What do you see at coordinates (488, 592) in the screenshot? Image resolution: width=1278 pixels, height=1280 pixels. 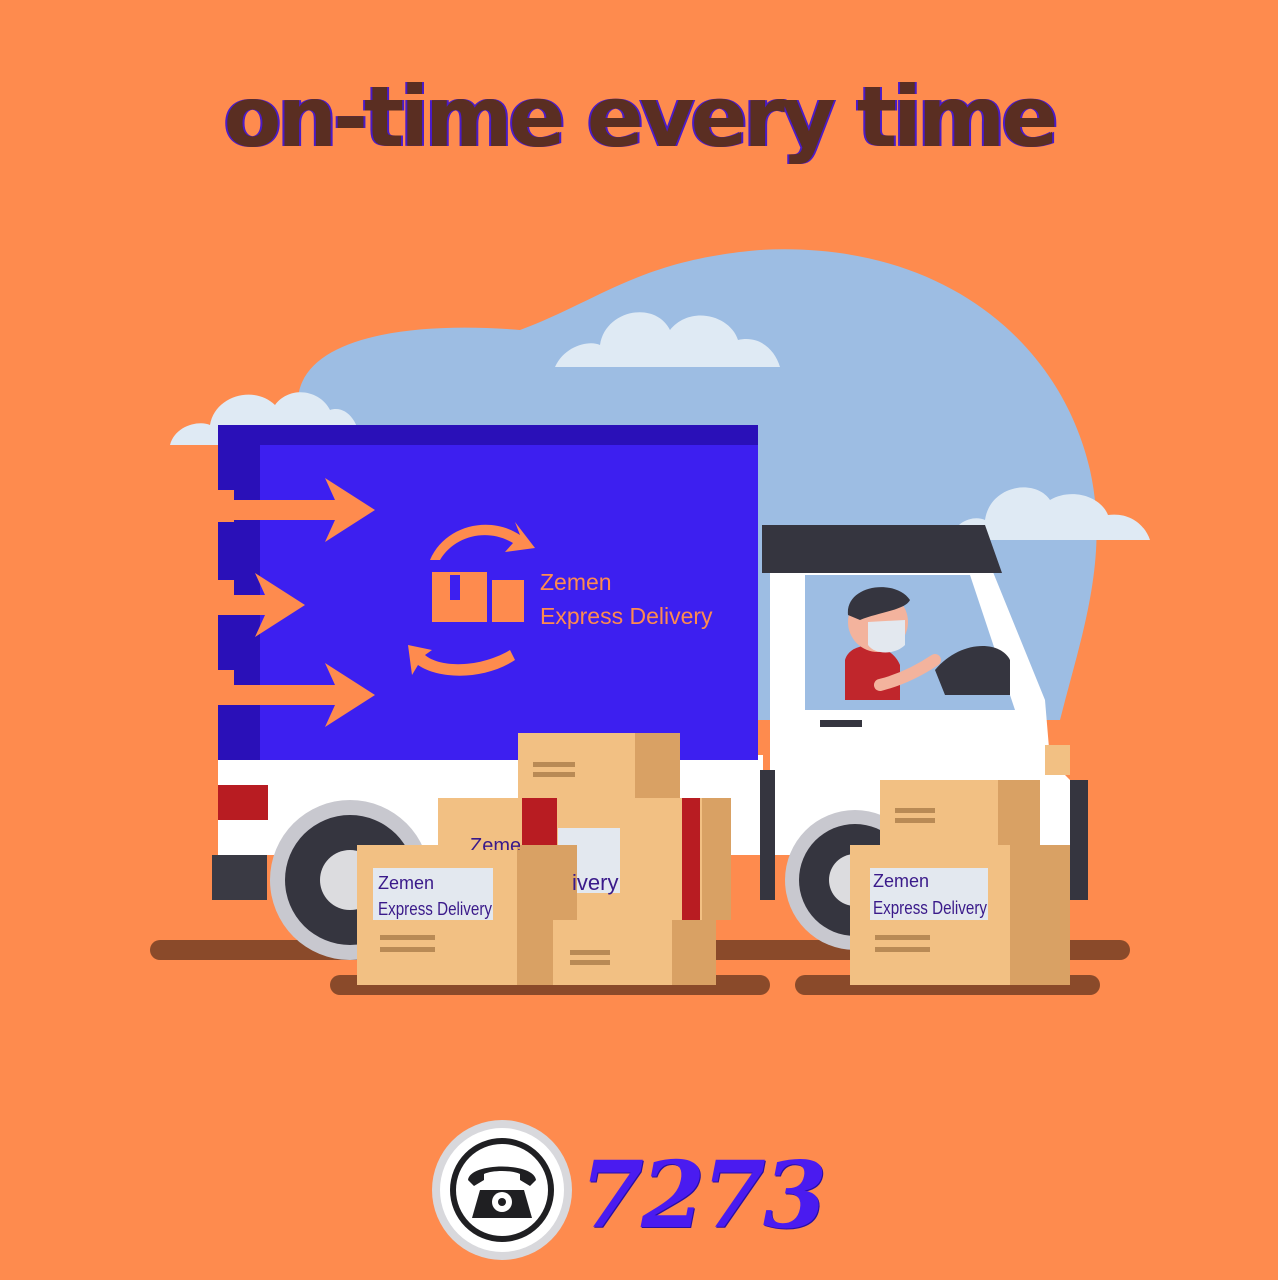 I see `truck-cargo` at bounding box center [488, 592].